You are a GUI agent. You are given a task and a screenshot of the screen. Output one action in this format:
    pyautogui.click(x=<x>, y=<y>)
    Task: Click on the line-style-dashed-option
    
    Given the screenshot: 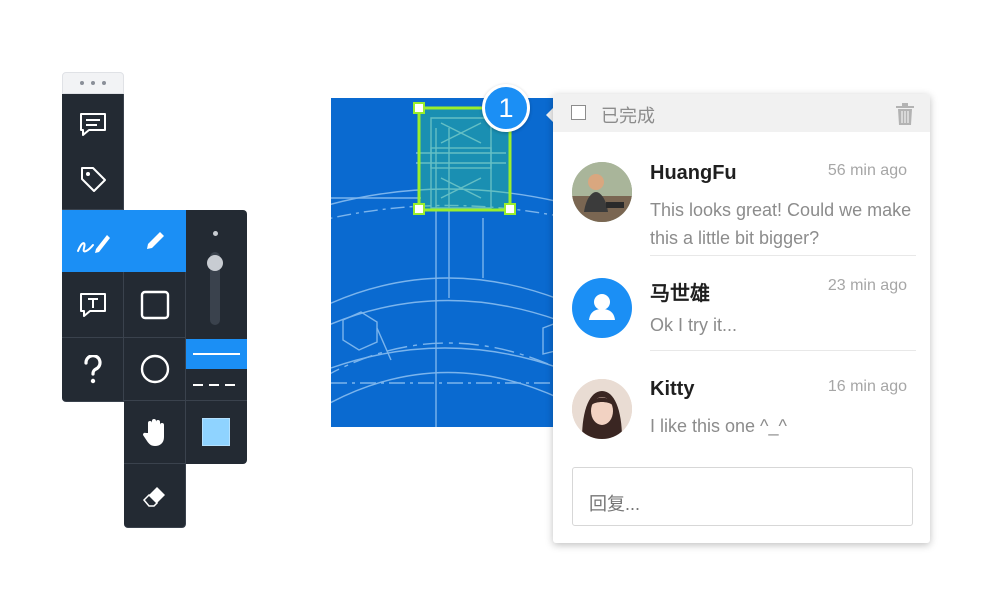 What is the action you would take?
    pyautogui.click(x=216, y=385)
    